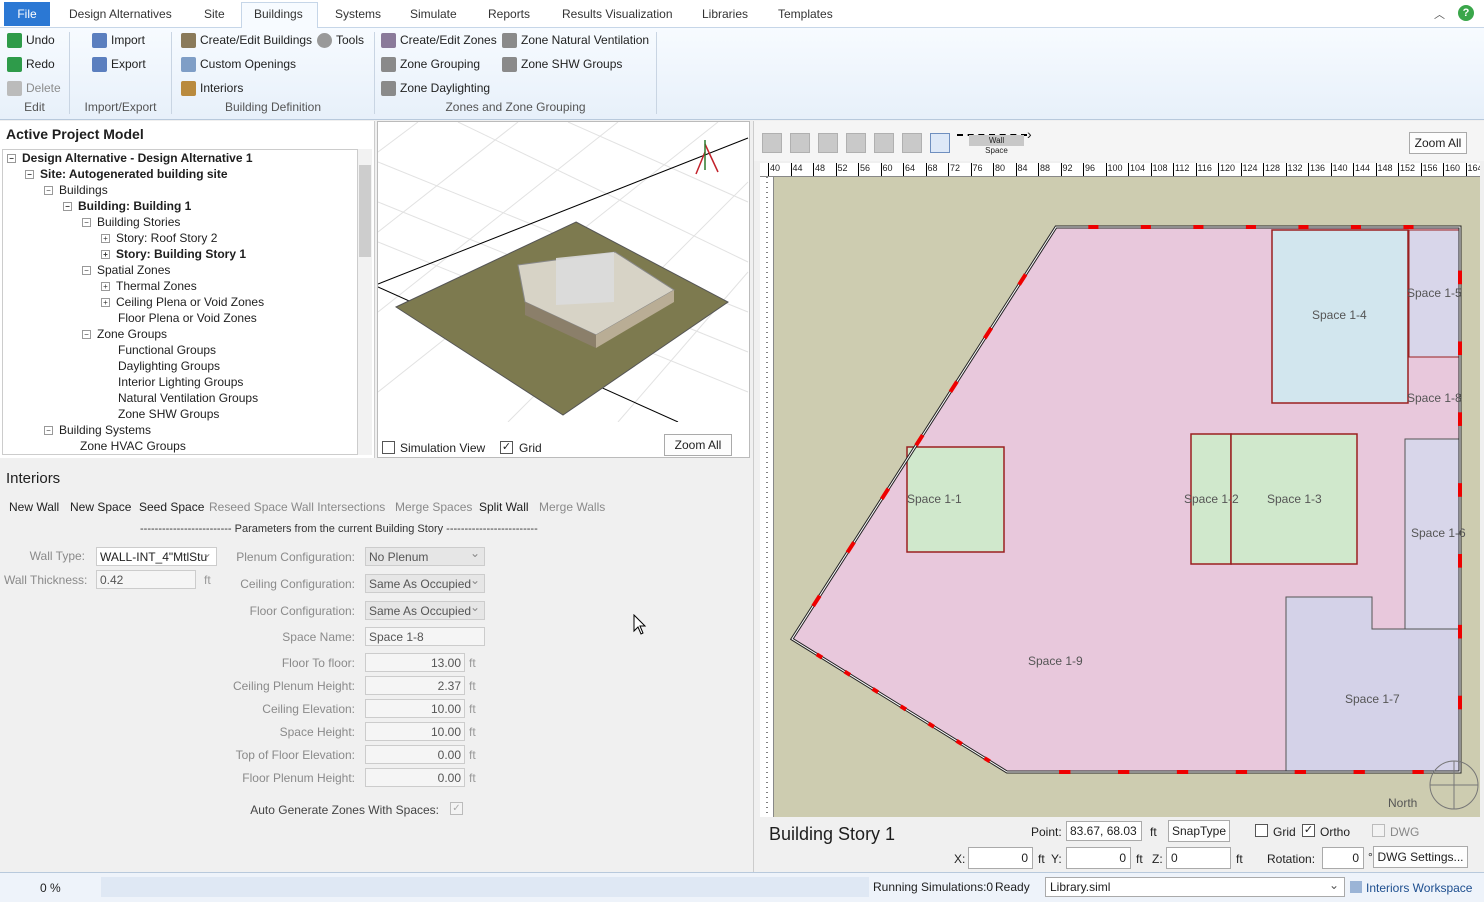 The height and width of the screenshot is (902, 1484). Describe the element at coordinates (34, 88) in the screenshot. I see `delete-button: Delete` at that location.